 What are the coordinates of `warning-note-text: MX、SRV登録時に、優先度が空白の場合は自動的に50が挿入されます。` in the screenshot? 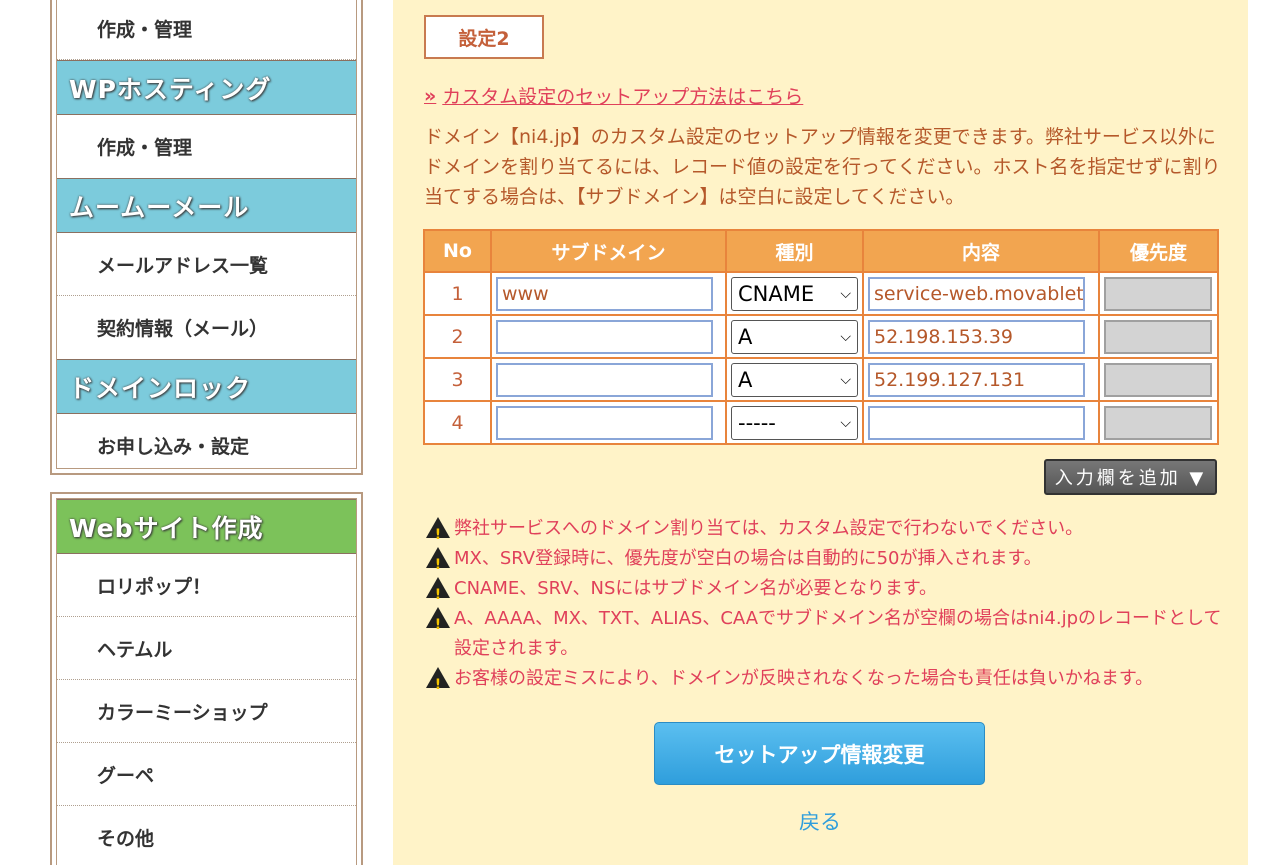 It's located at (748, 558).